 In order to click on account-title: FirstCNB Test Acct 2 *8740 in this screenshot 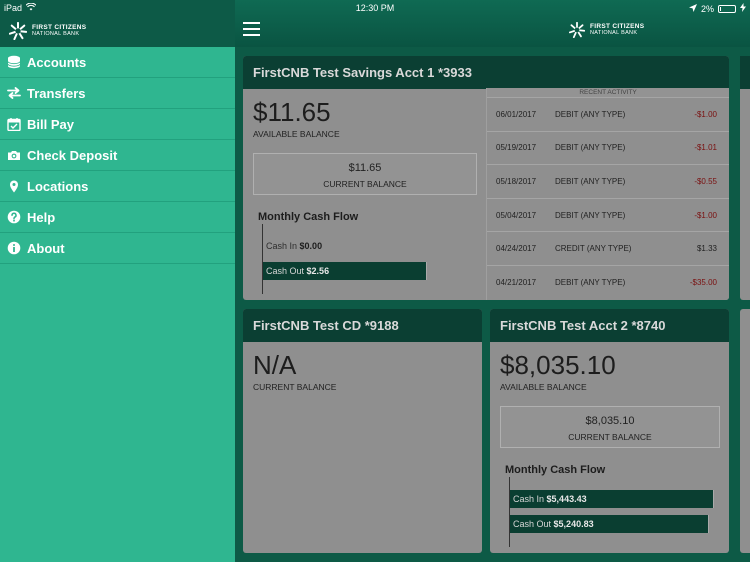, I will do `click(609, 325)`.